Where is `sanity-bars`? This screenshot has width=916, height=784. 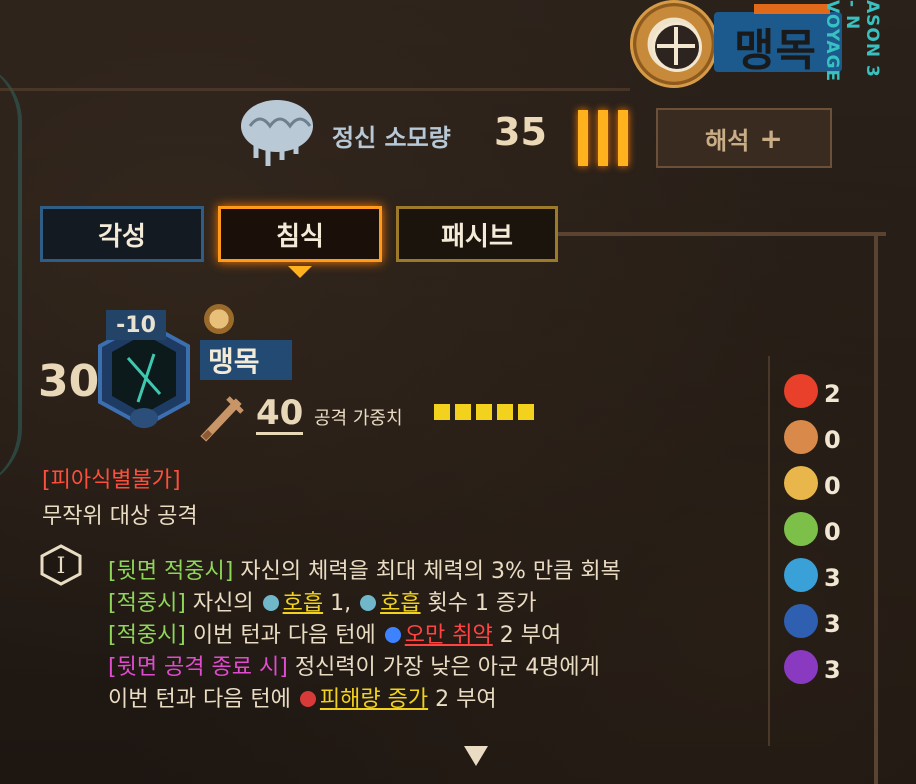 sanity-bars is located at coordinates (605, 138).